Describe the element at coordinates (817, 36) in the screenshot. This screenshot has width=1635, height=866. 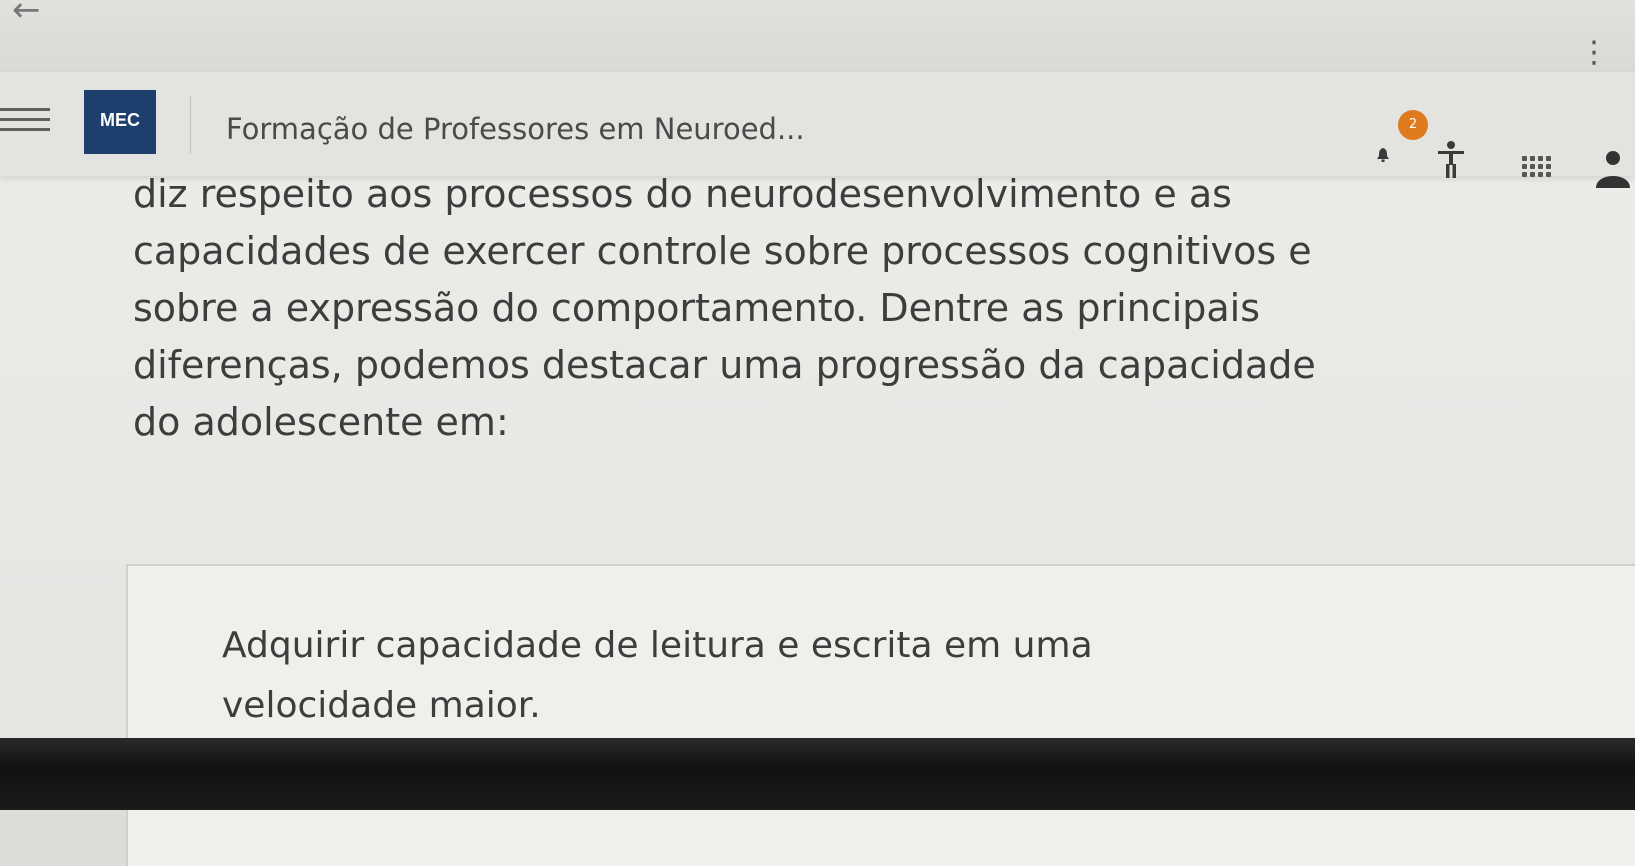
I see `browser-toolbar: ← ⋮` at that location.